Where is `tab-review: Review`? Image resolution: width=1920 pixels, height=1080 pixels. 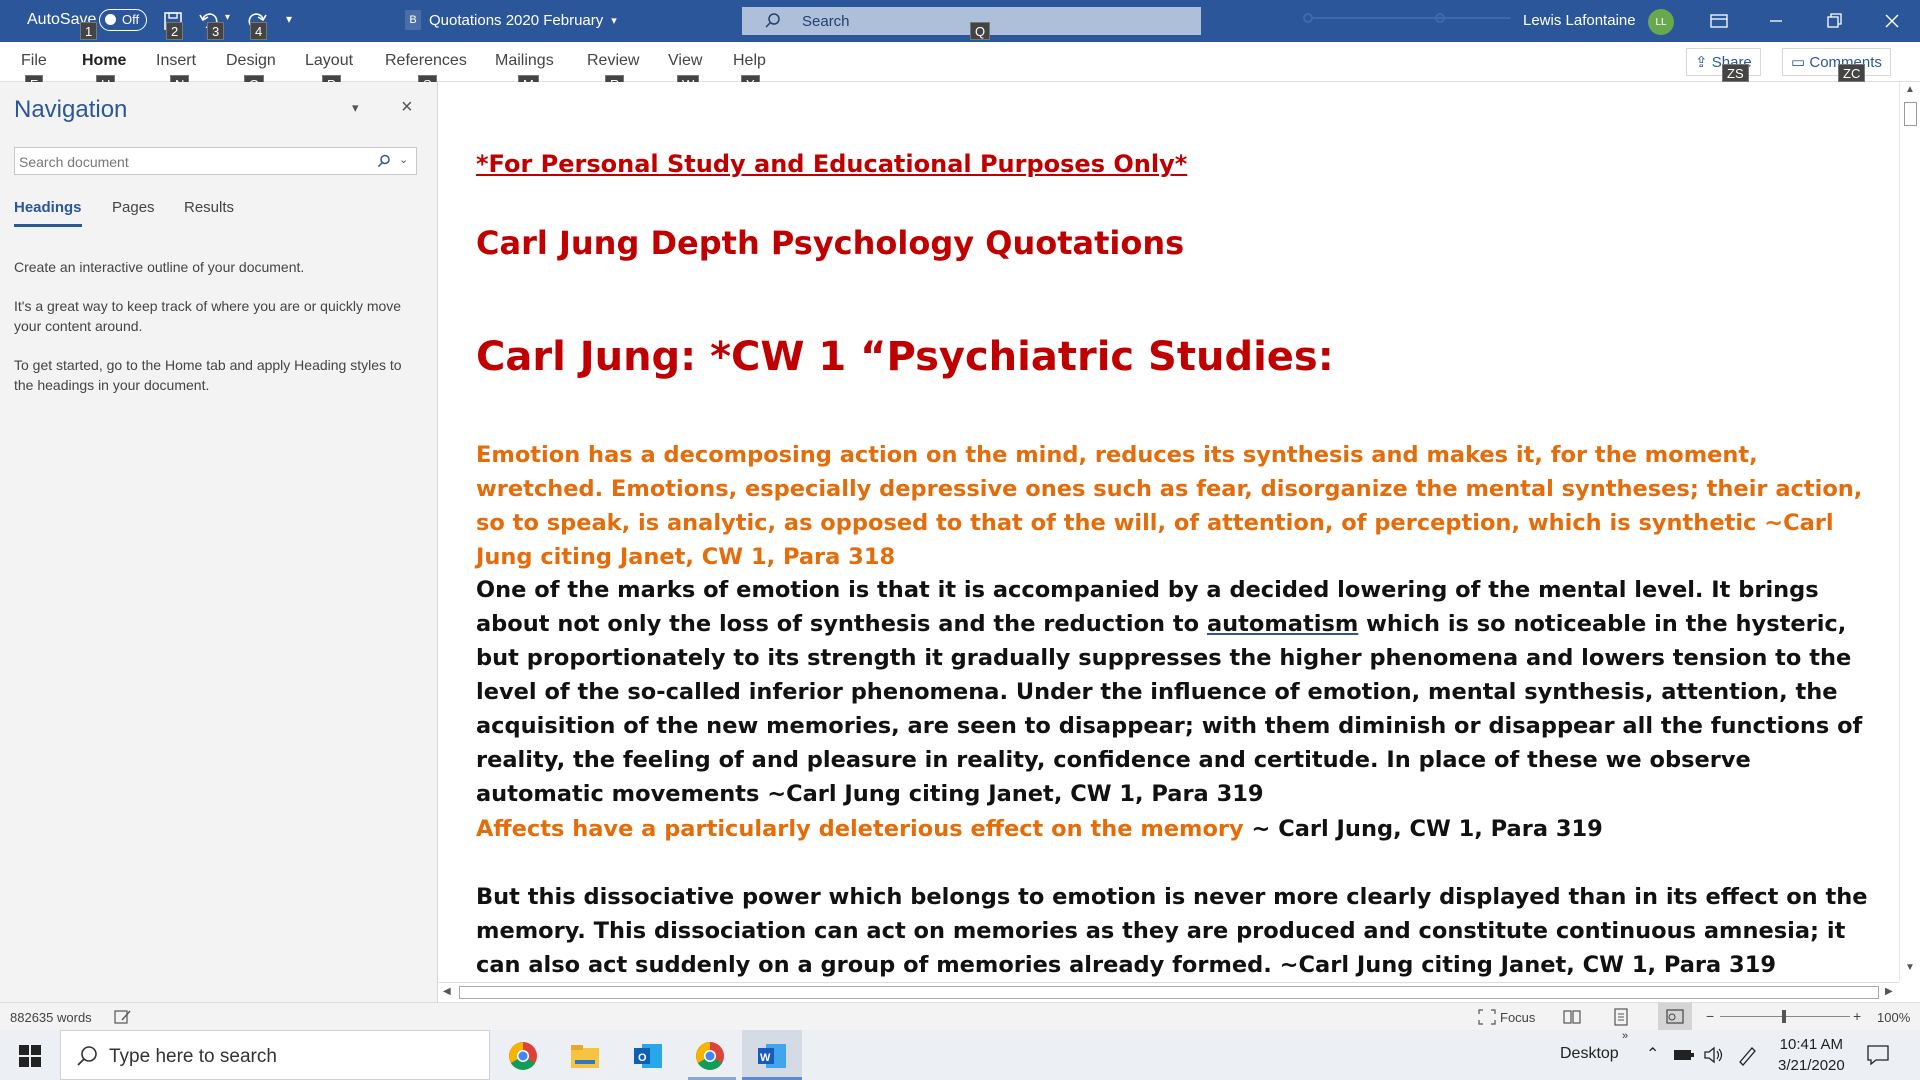
tab-review: Review is located at coordinates (613, 61).